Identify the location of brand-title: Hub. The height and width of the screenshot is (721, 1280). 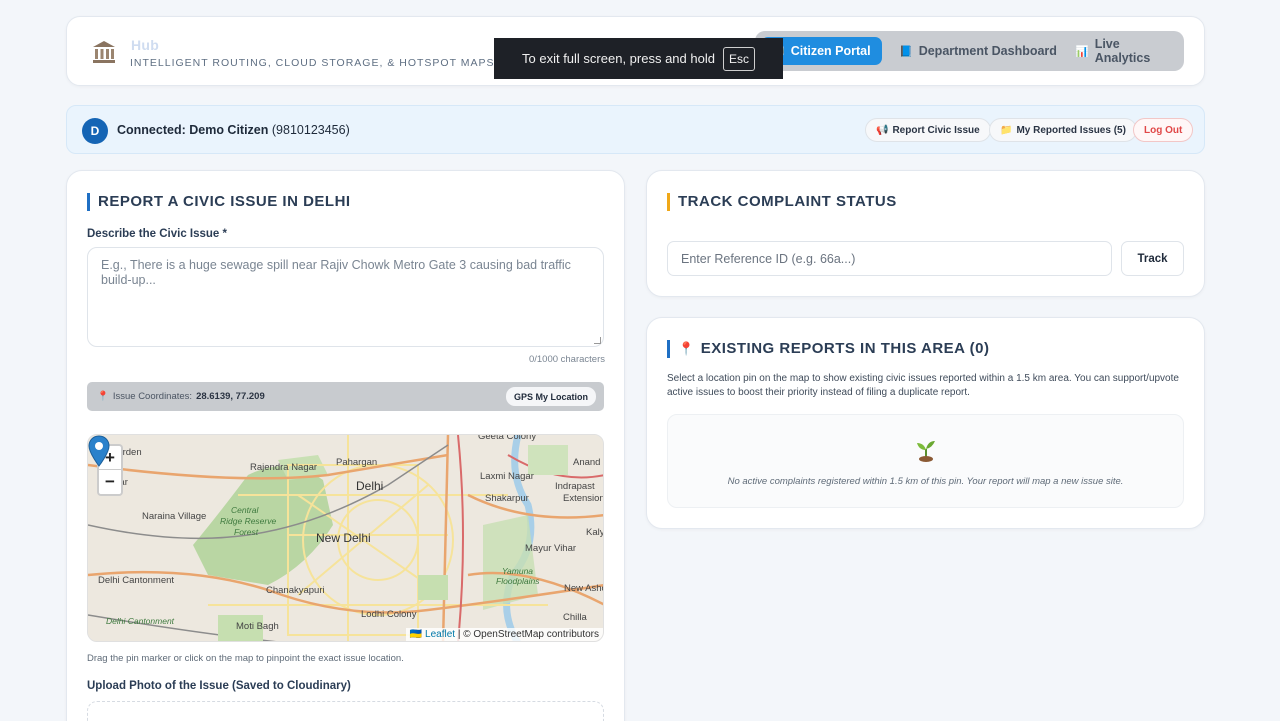
(145, 45).